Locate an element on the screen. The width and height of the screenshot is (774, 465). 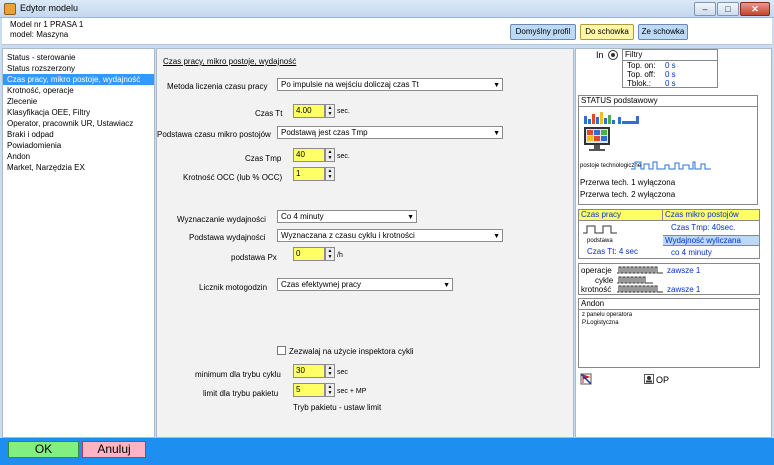
break1-status: Przerwa tech. 1 wyłączona is located at coordinates (628, 182).